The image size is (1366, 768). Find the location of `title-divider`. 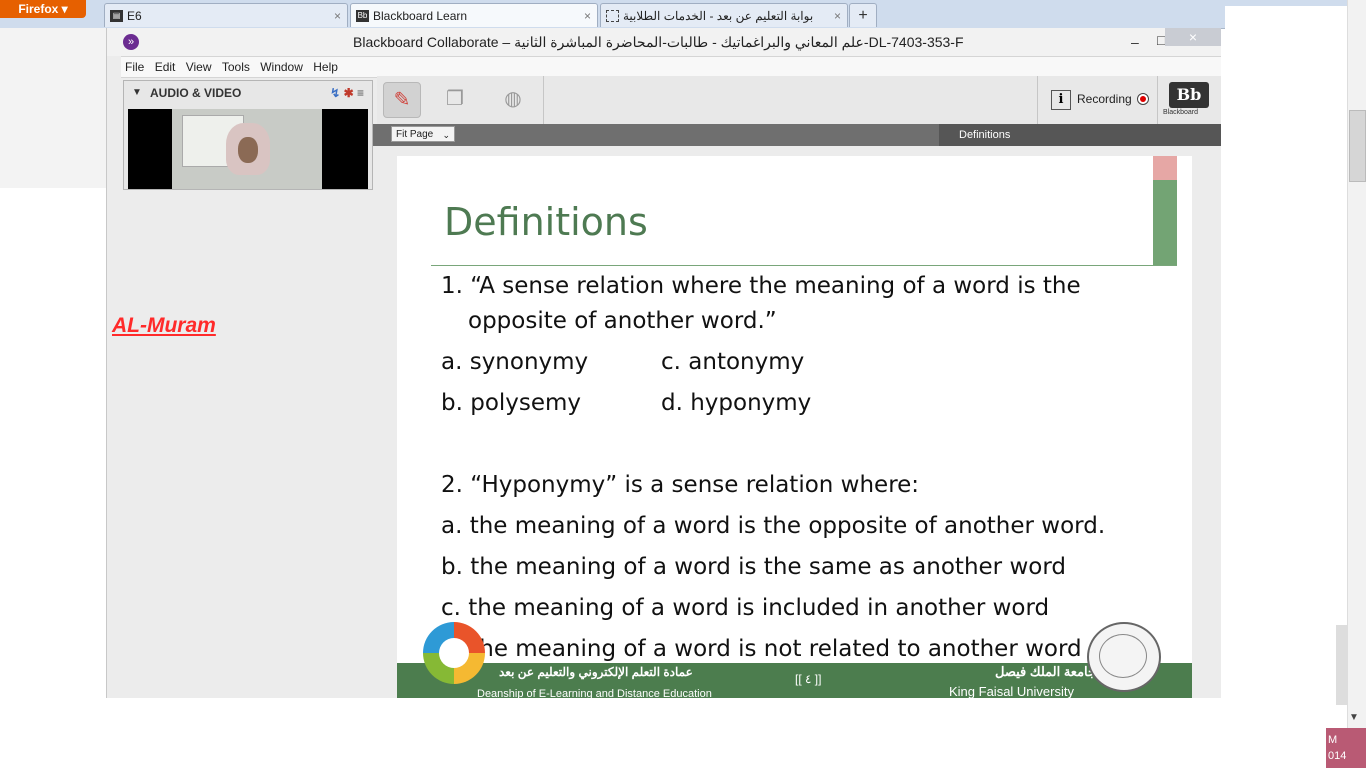

title-divider is located at coordinates (804, 265).